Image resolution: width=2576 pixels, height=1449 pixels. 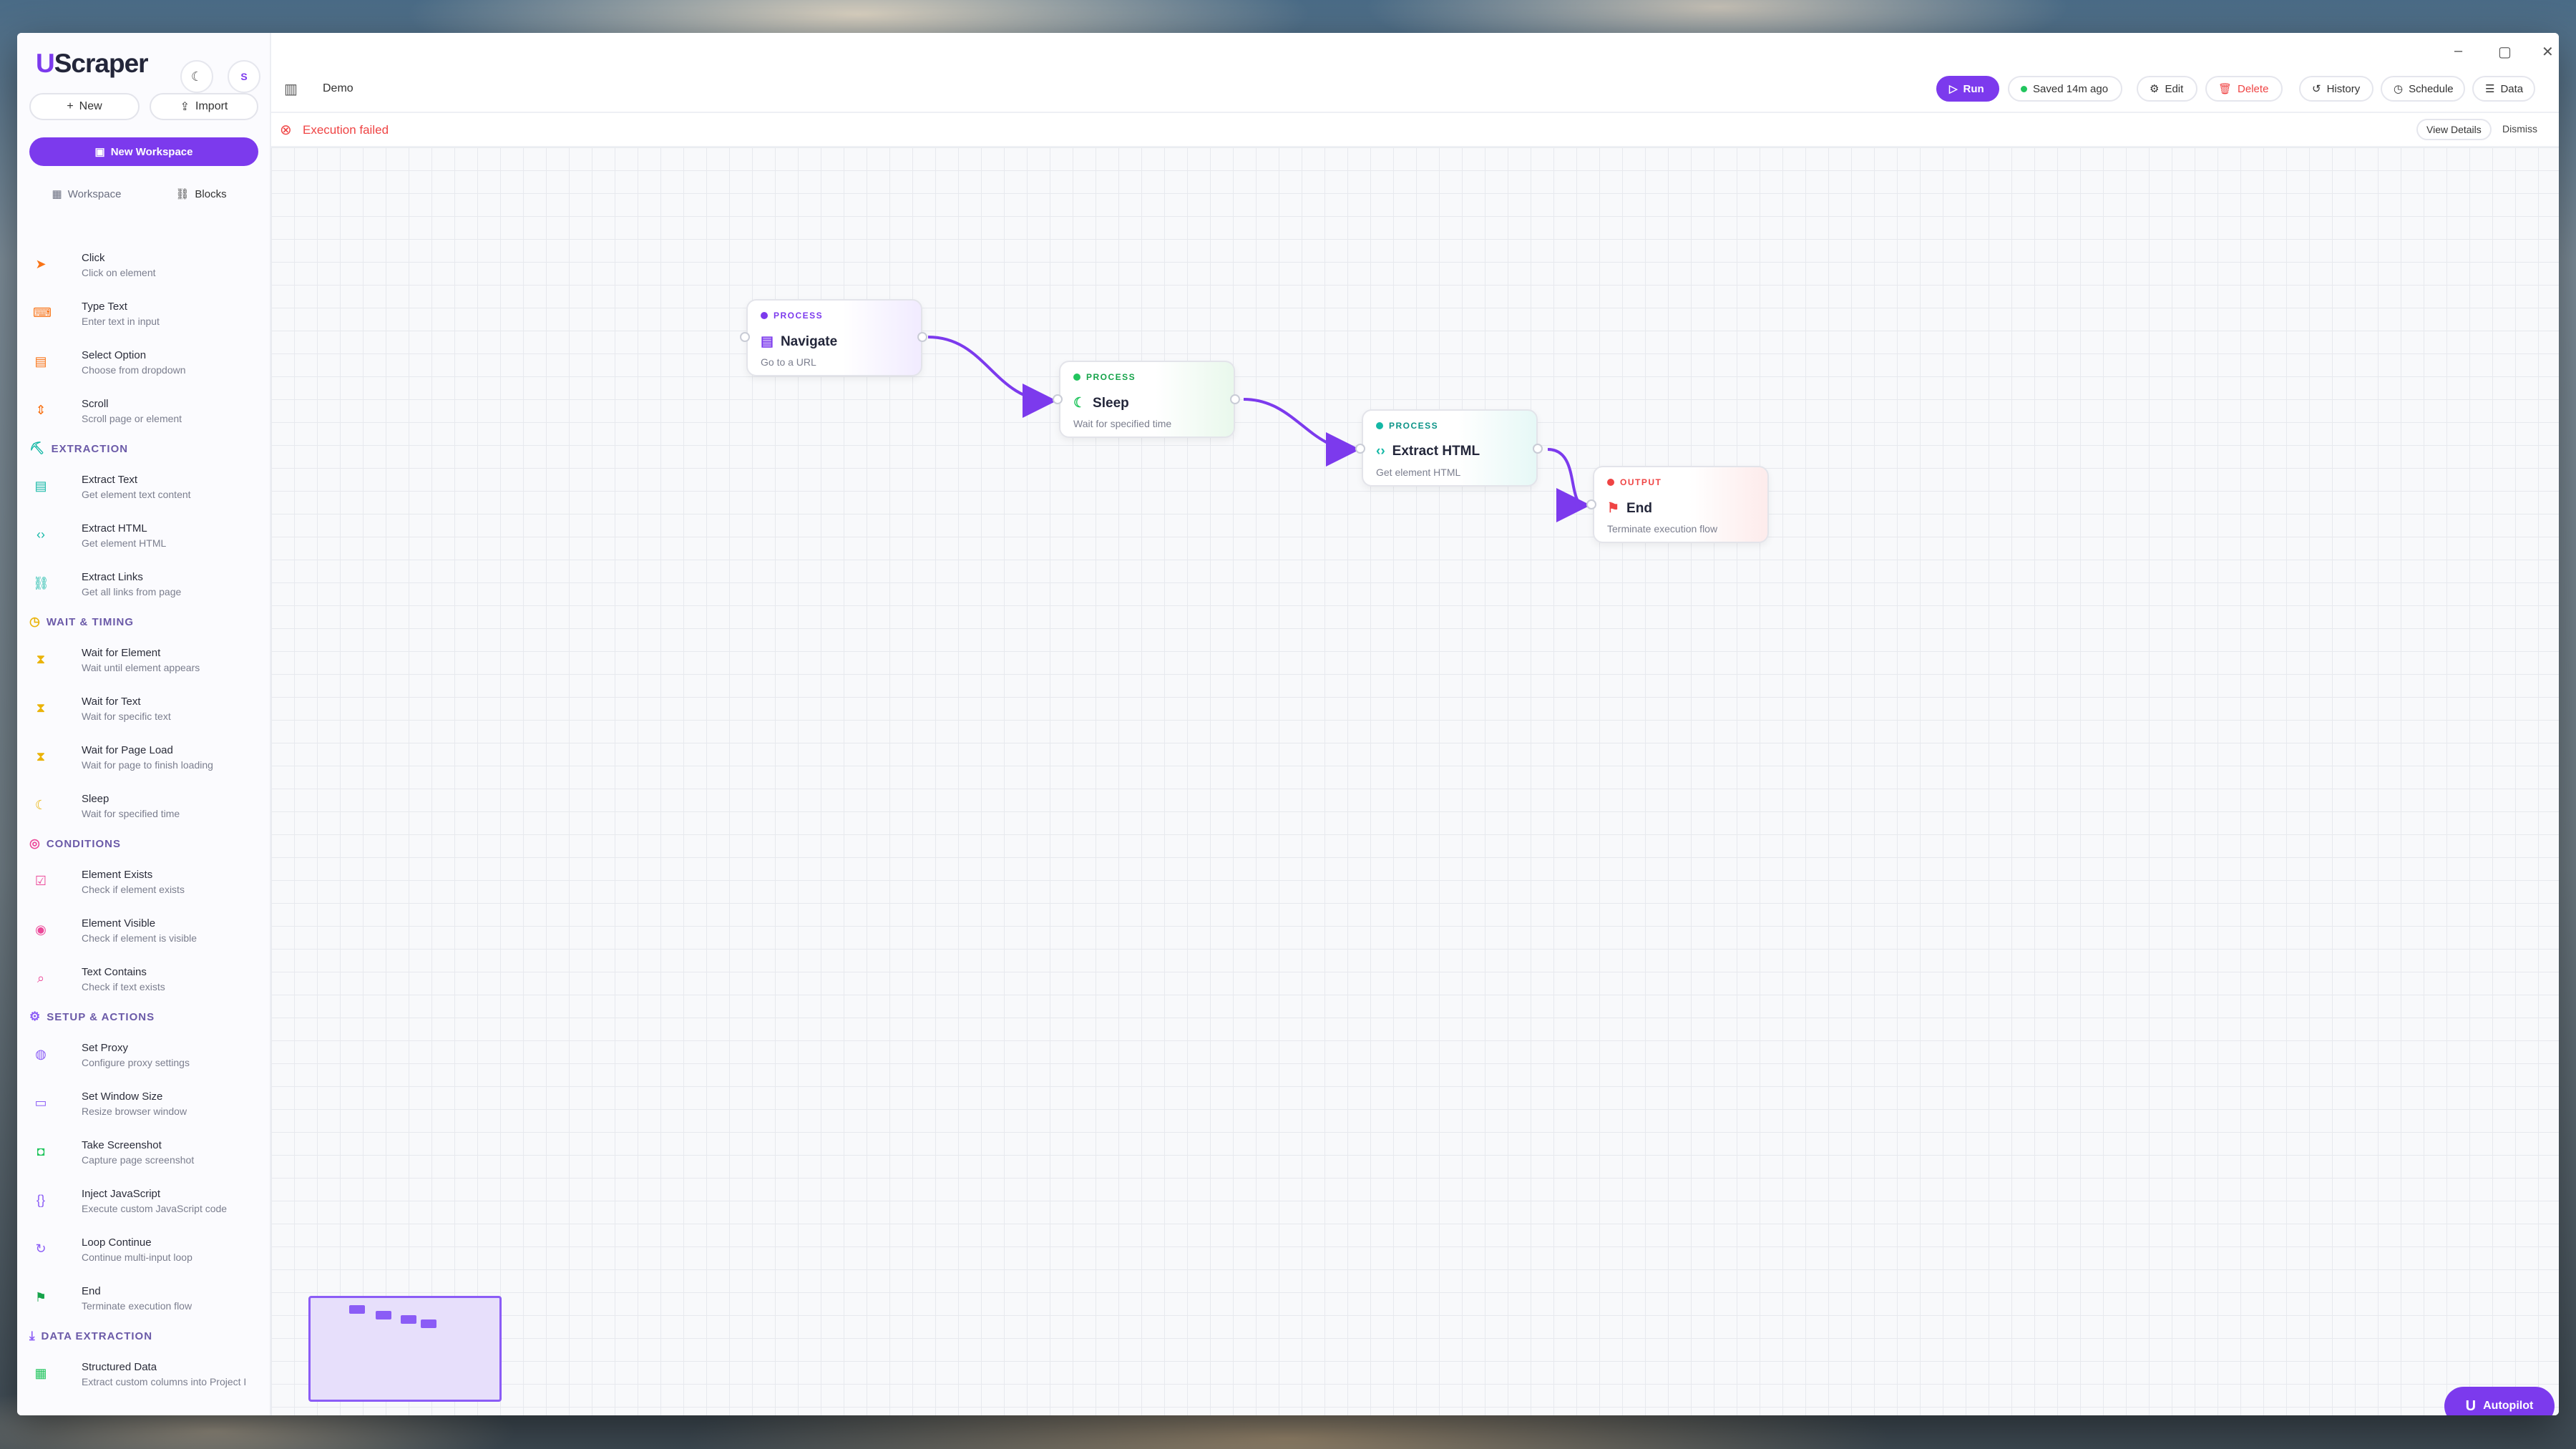 What do you see at coordinates (2519, 129) in the screenshot?
I see `dismiss-button: Dismiss` at bounding box center [2519, 129].